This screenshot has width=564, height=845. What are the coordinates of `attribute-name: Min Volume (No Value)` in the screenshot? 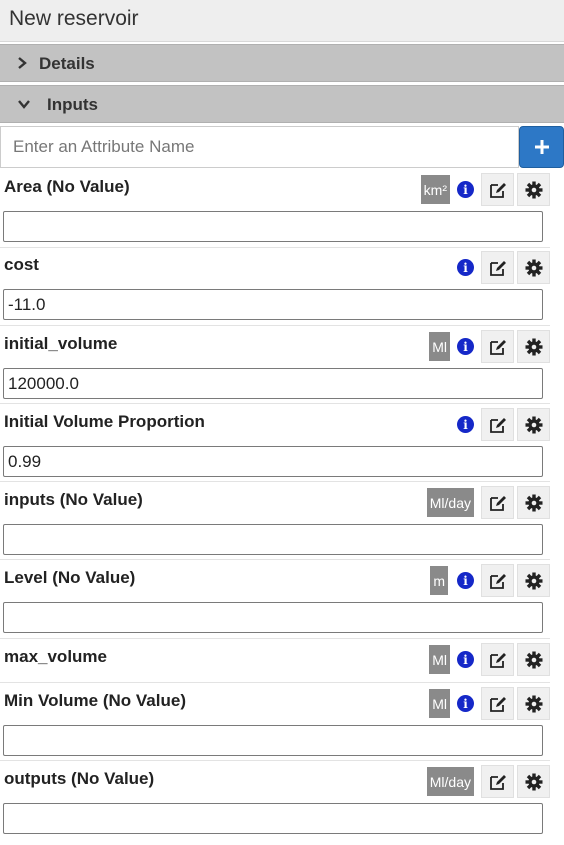 It's located at (95, 700).